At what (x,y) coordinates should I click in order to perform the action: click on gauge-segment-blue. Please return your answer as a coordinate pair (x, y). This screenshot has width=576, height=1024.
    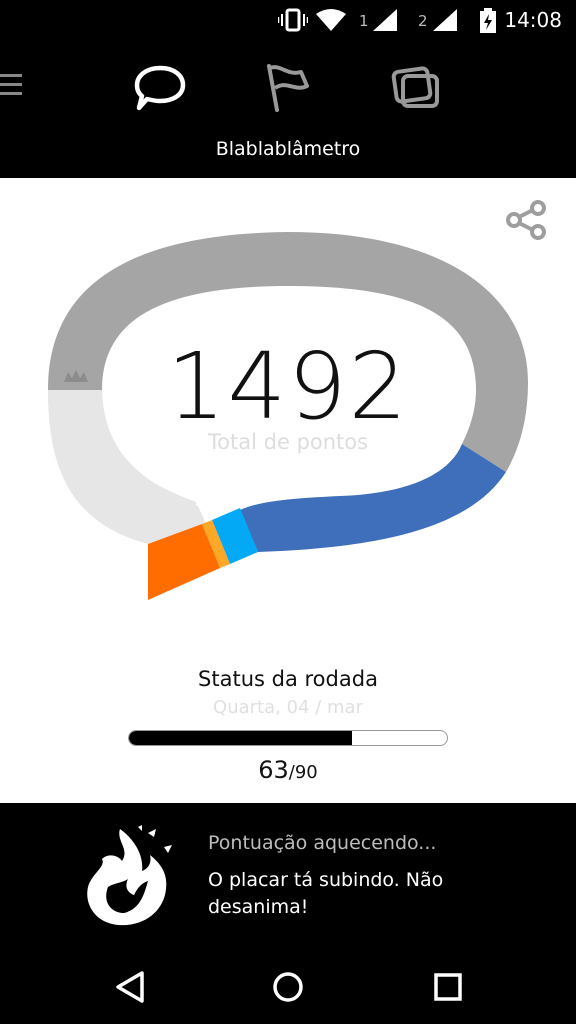
    Looking at the image, I should click on (373, 498).